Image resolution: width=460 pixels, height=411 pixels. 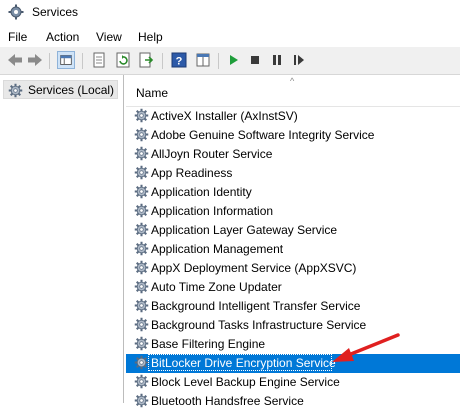 I want to click on service-name: AppX Deployment Service (AppXSVC), so click(x=254, y=268).